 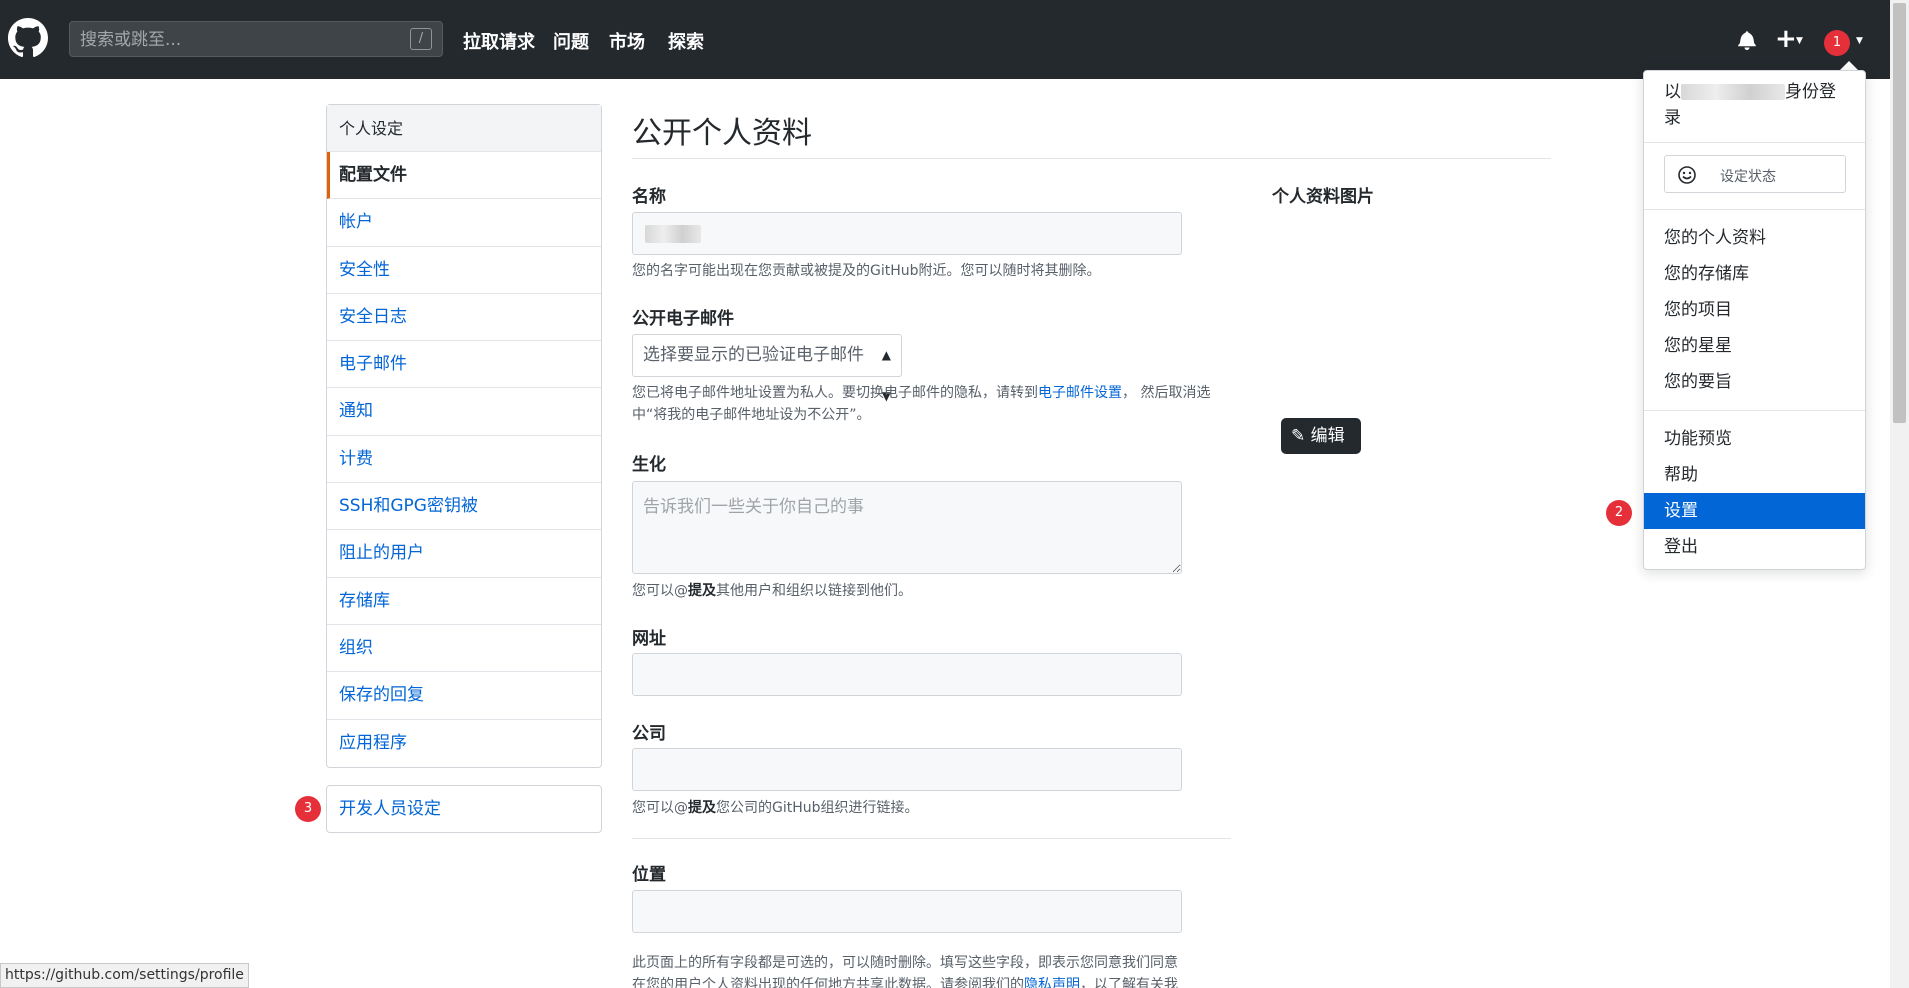 What do you see at coordinates (230, 40) in the screenshot?
I see `search-input` at bounding box center [230, 40].